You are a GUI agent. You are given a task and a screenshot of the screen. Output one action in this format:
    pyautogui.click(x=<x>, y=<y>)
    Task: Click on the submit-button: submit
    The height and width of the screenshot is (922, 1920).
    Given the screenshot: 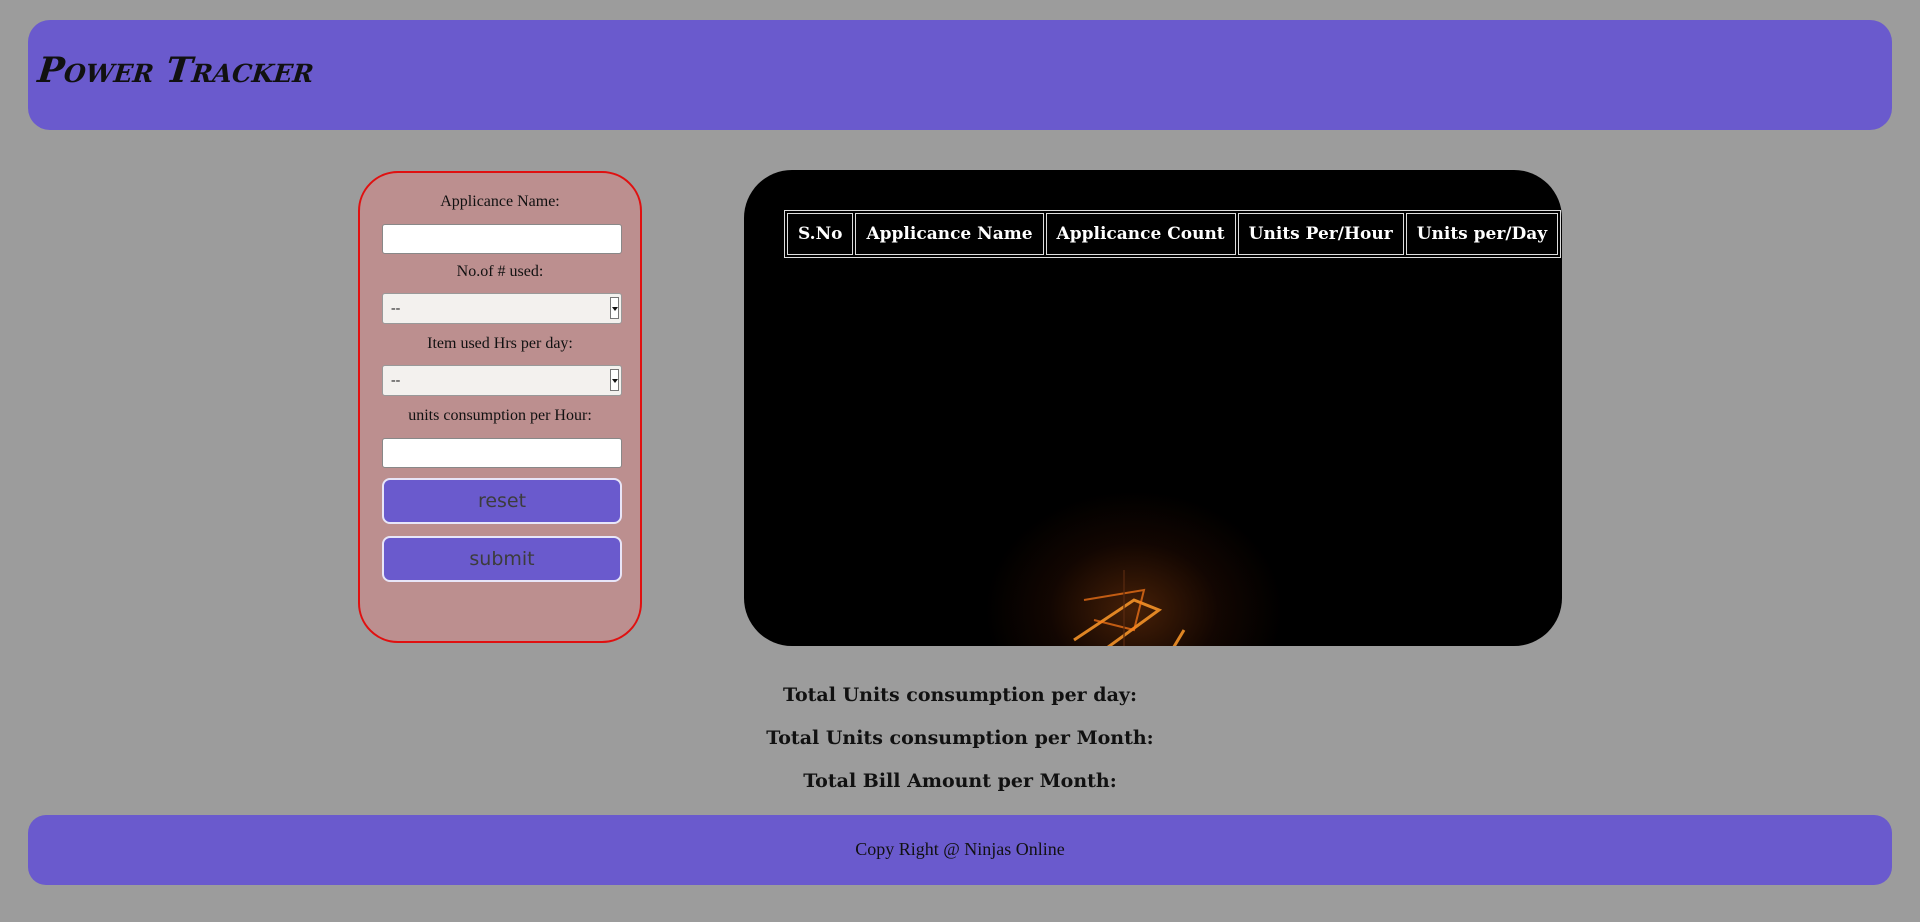 What is the action you would take?
    pyautogui.click(x=502, y=559)
    